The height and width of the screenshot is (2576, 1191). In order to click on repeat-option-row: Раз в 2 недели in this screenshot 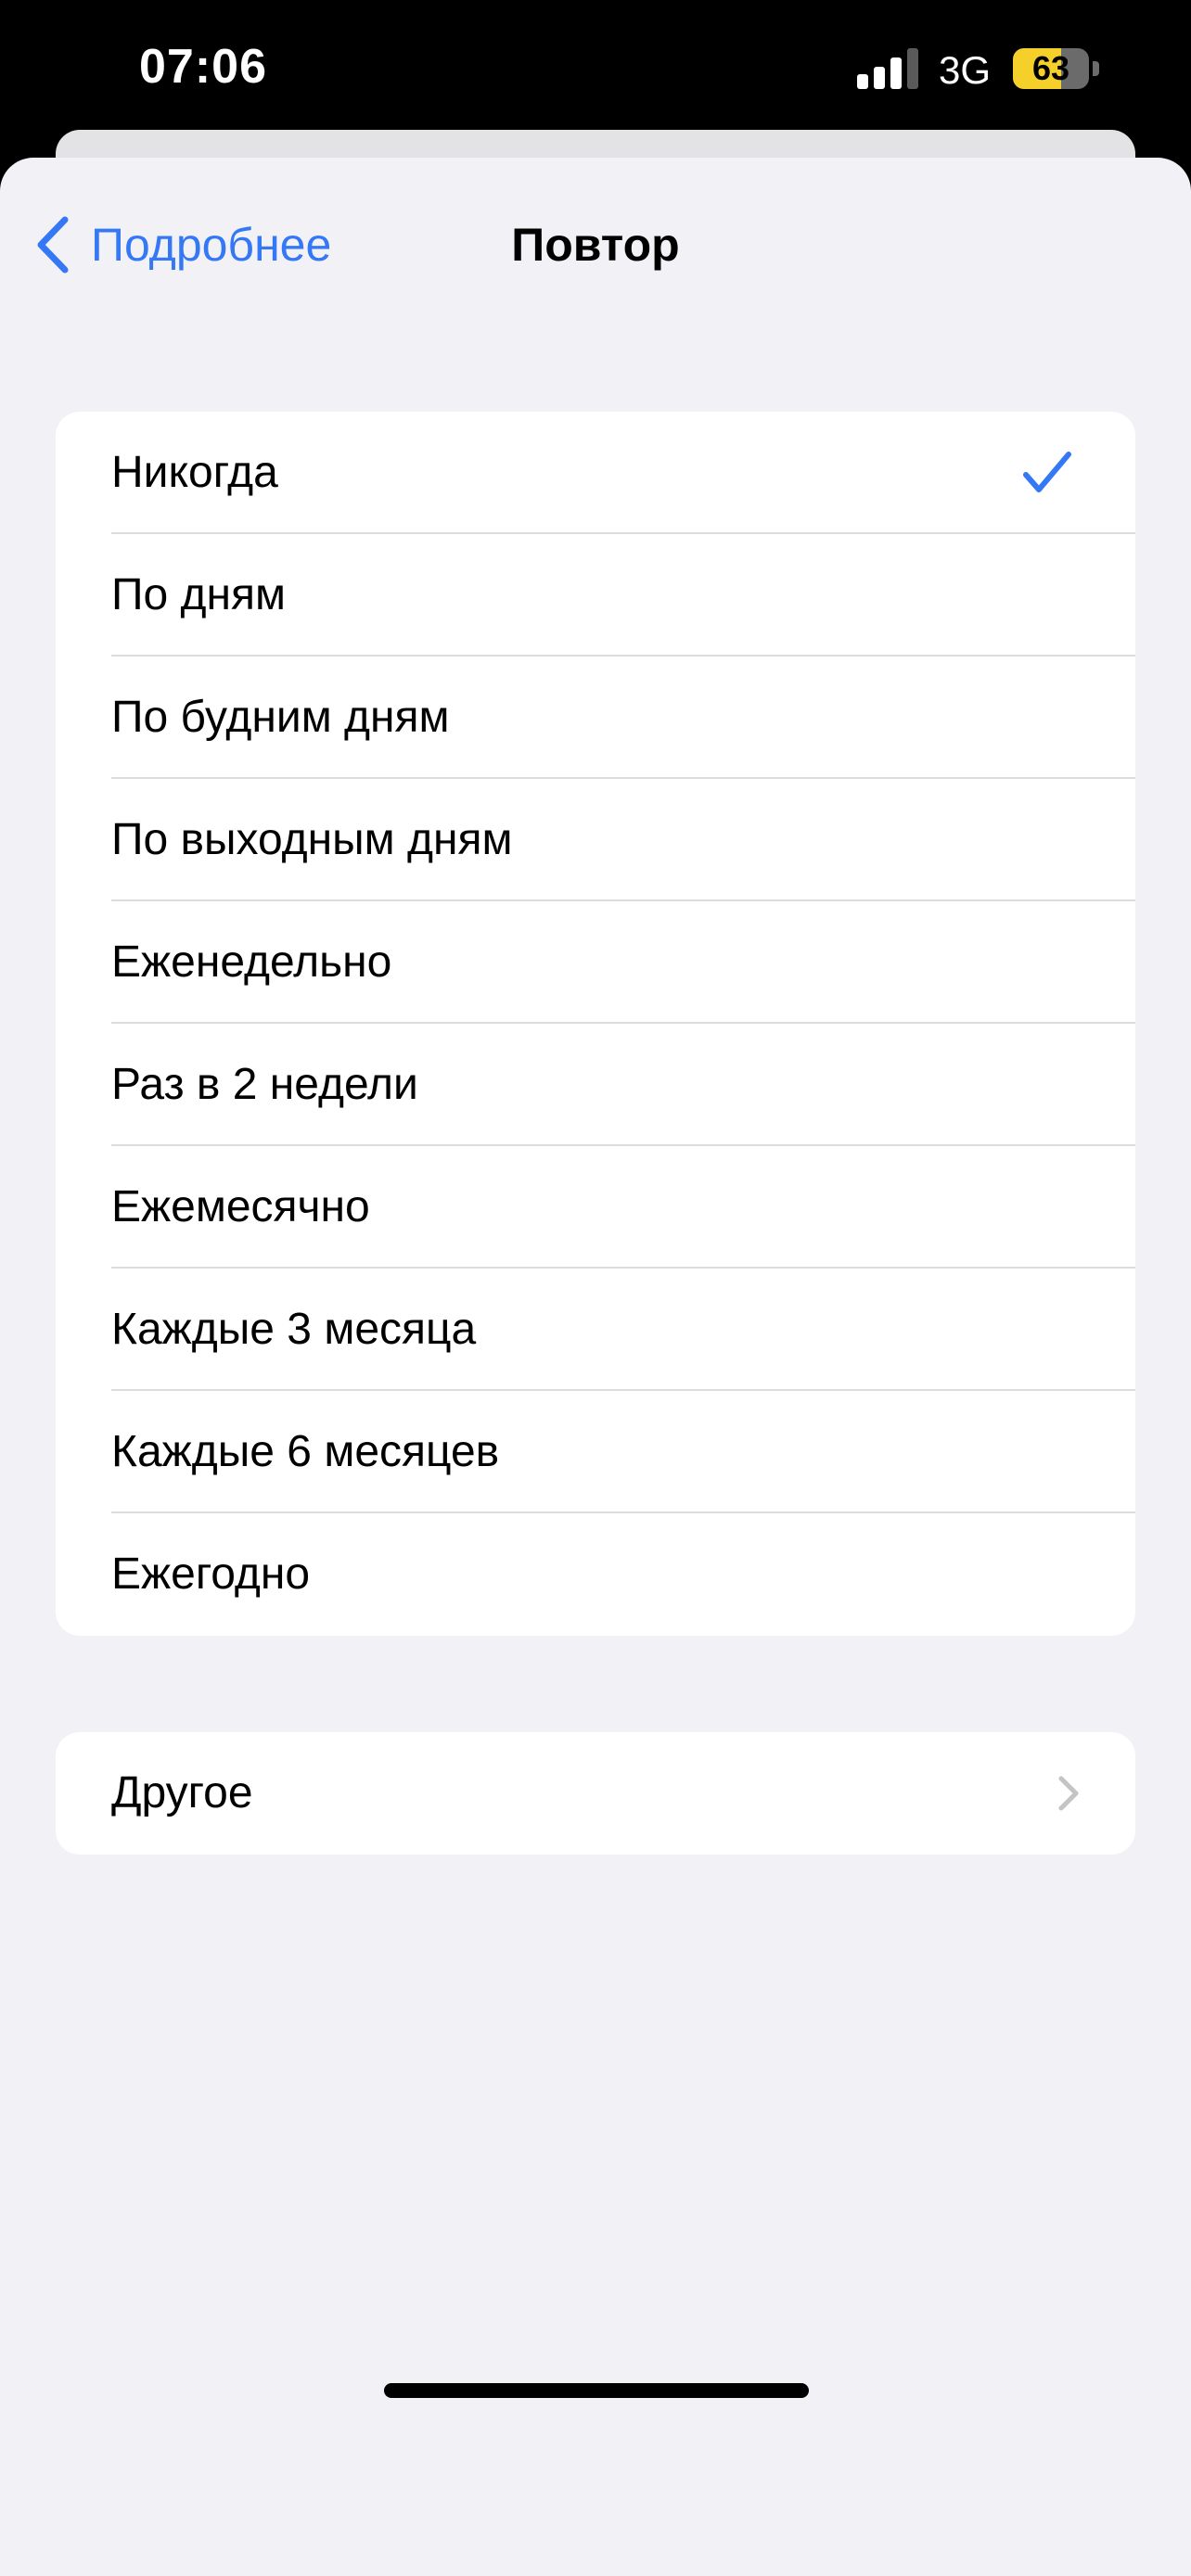, I will do `click(595, 1085)`.